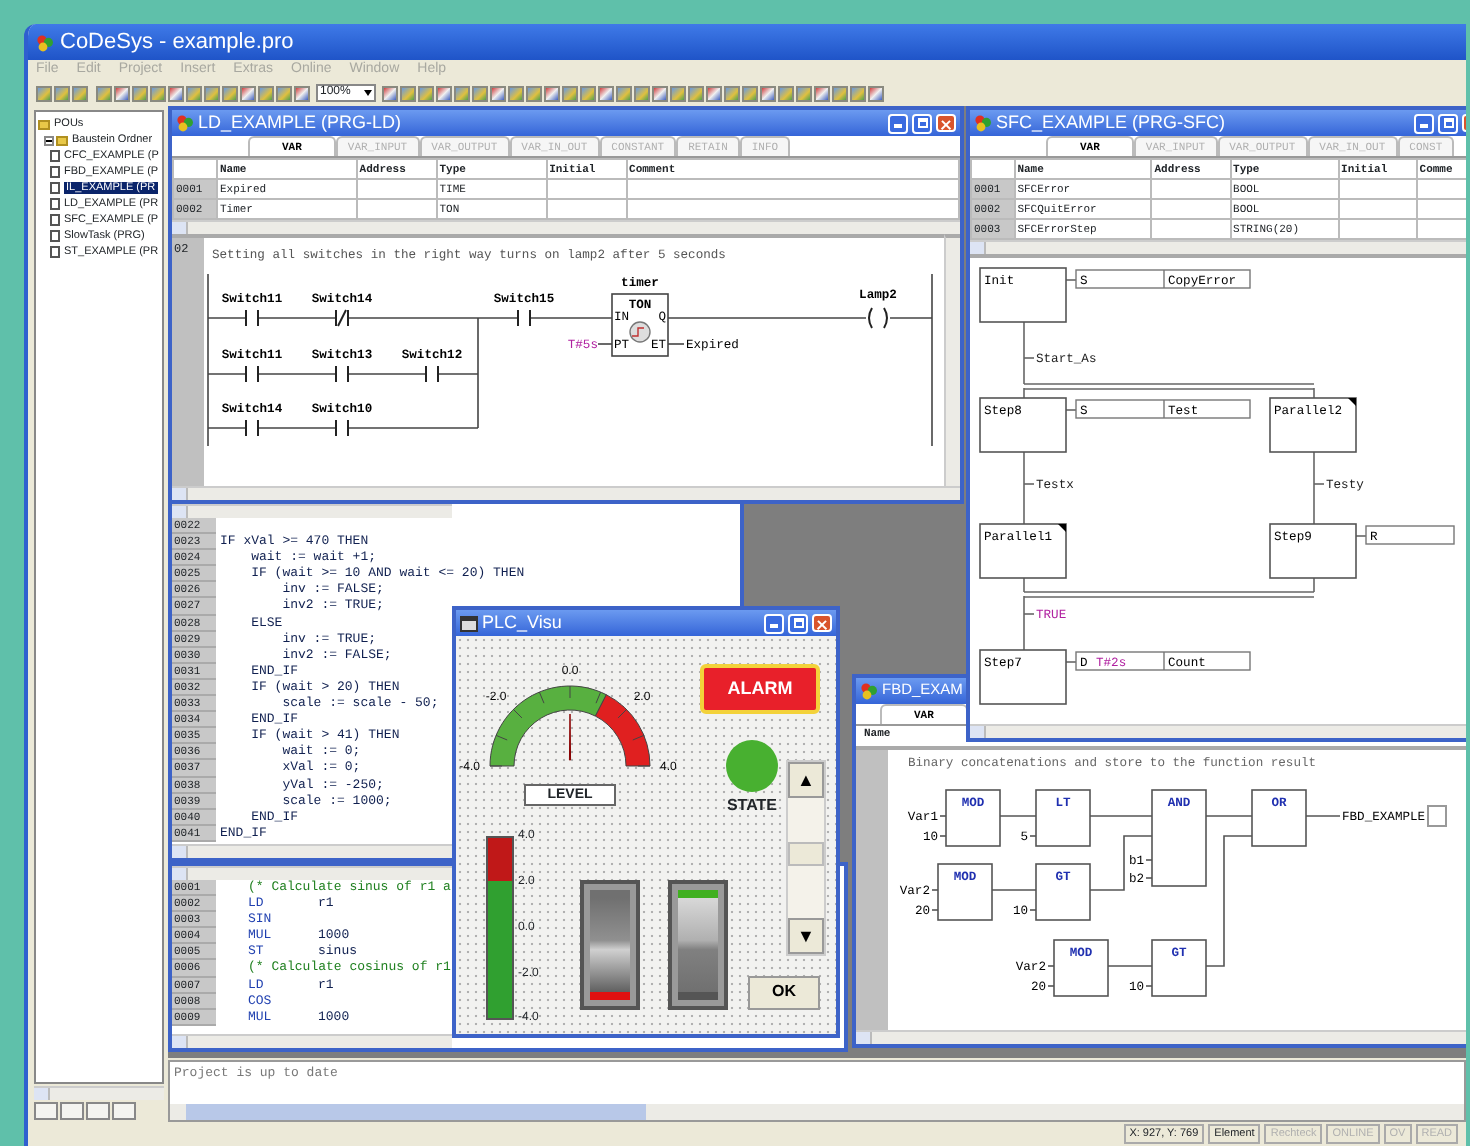 This screenshot has width=1470, height=1146. Describe the element at coordinates (1112, 123) in the screenshot. I see `window-title: SFC_EXAMPLE (PRG-SFC)` at that location.